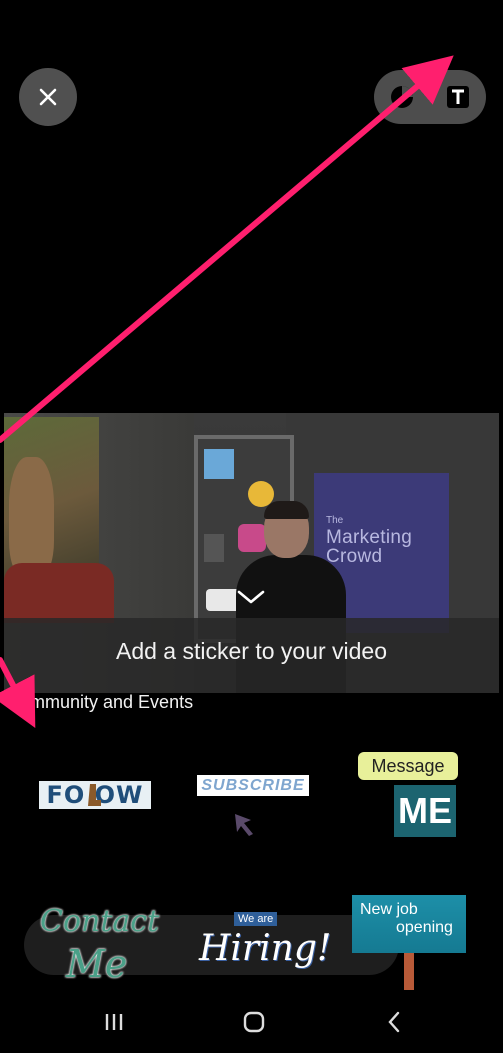  I want to click on system-nav-bar, so click(251, 1021).